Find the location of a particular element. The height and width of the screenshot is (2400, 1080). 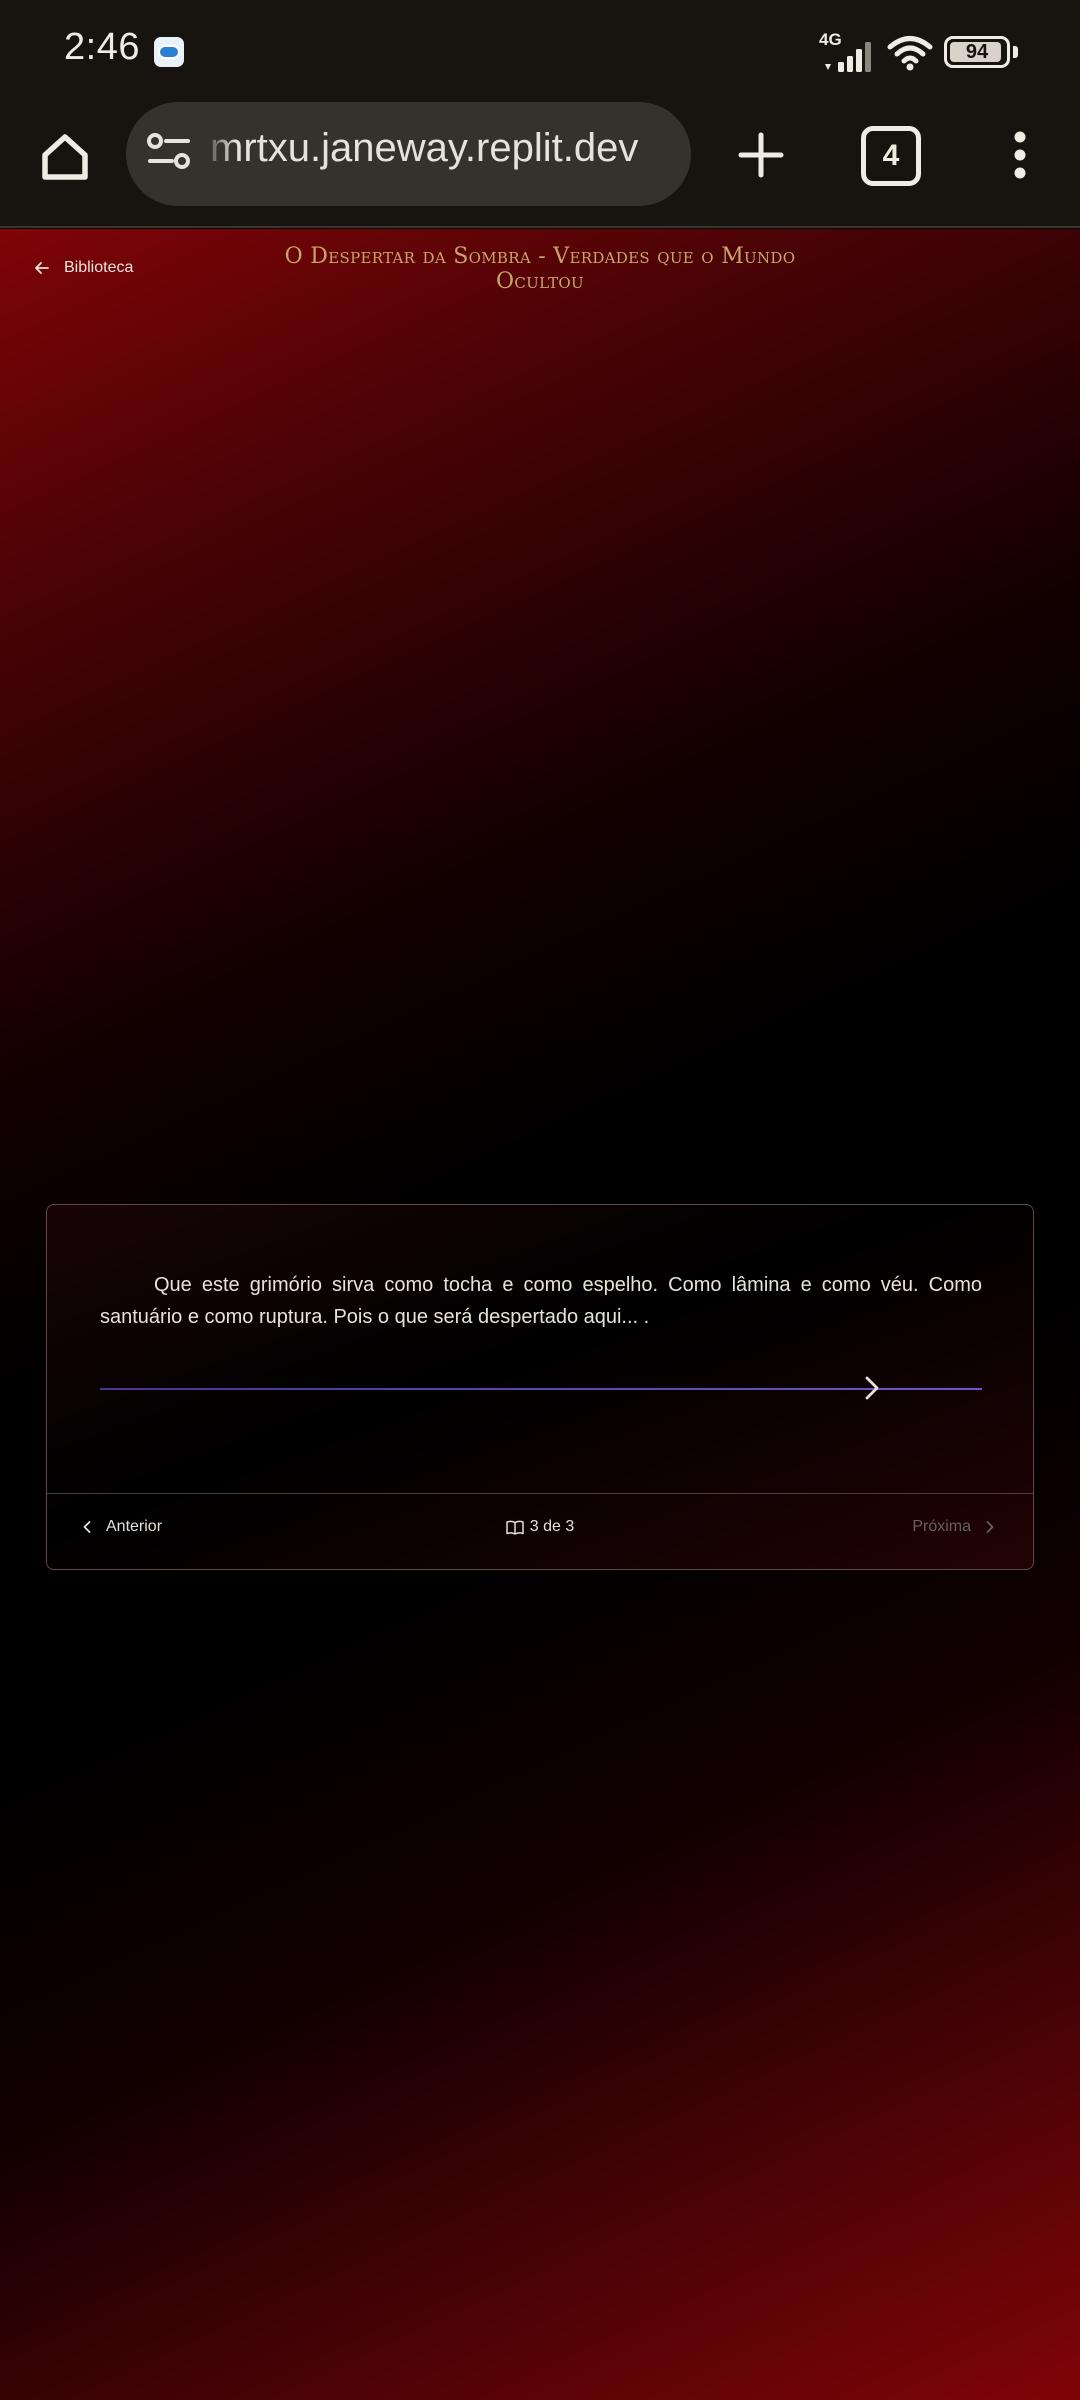

browser-toolbar: mrtxu.janeway.replit.dev 4 is located at coordinates (540, 164).